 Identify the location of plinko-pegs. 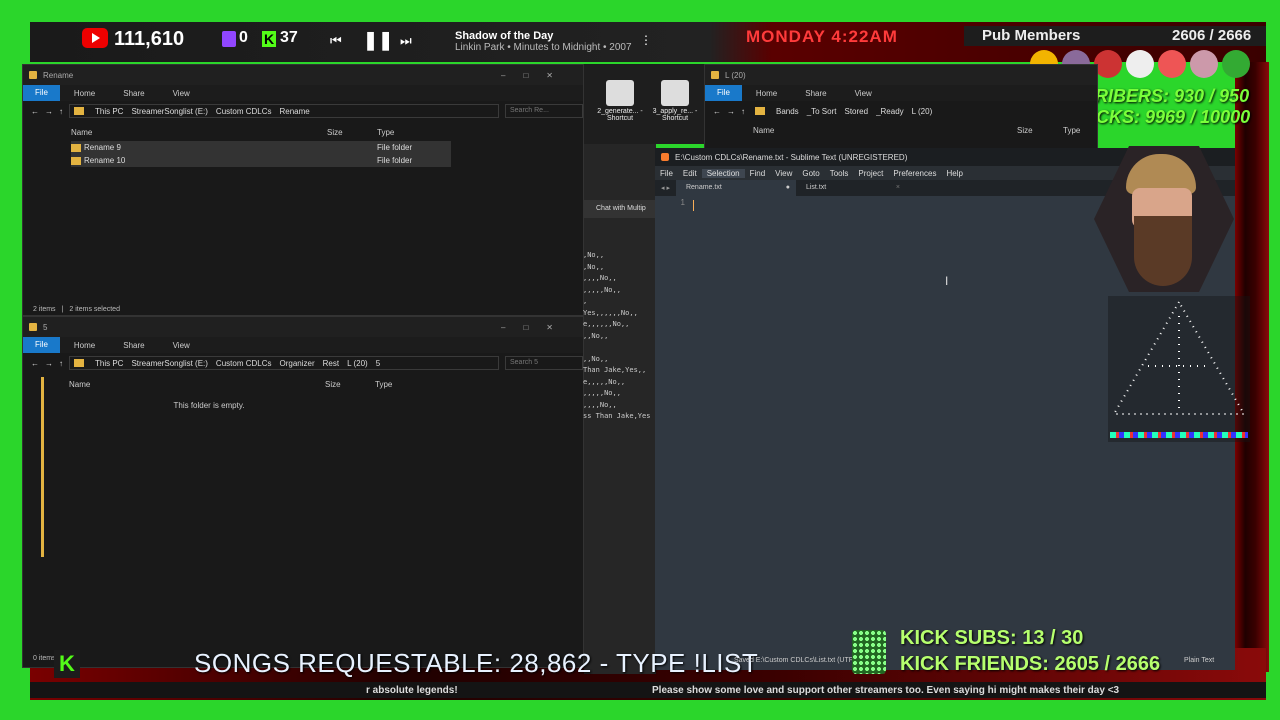
(1179, 357).